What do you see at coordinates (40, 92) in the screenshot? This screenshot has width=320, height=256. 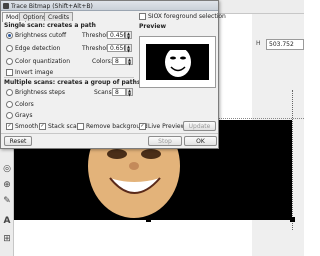 I see `brightness-steps-label: Brightness steps` at bounding box center [40, 92].